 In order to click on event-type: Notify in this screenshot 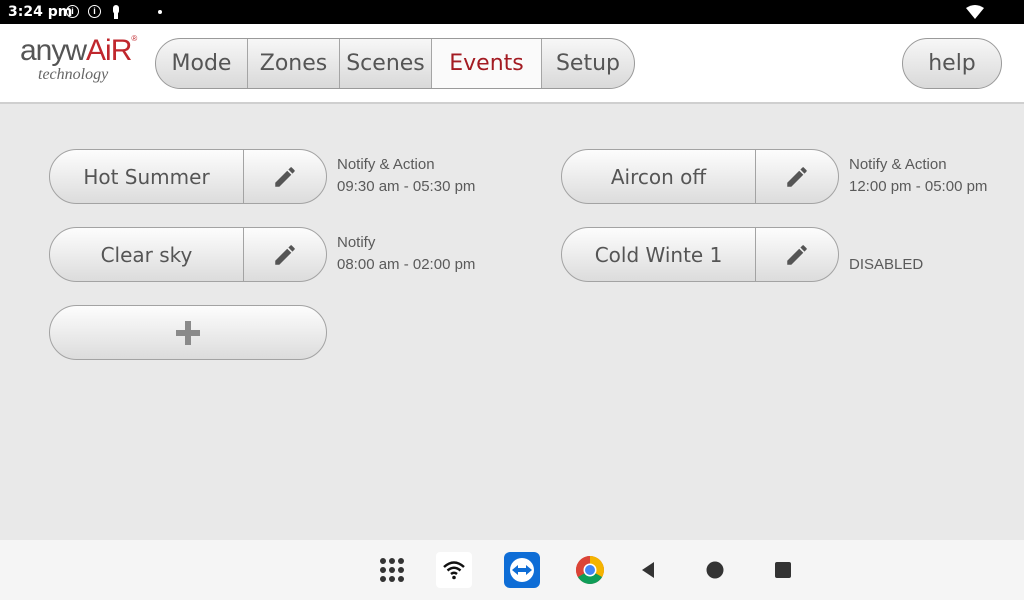, I will do `click(356, 242)`.